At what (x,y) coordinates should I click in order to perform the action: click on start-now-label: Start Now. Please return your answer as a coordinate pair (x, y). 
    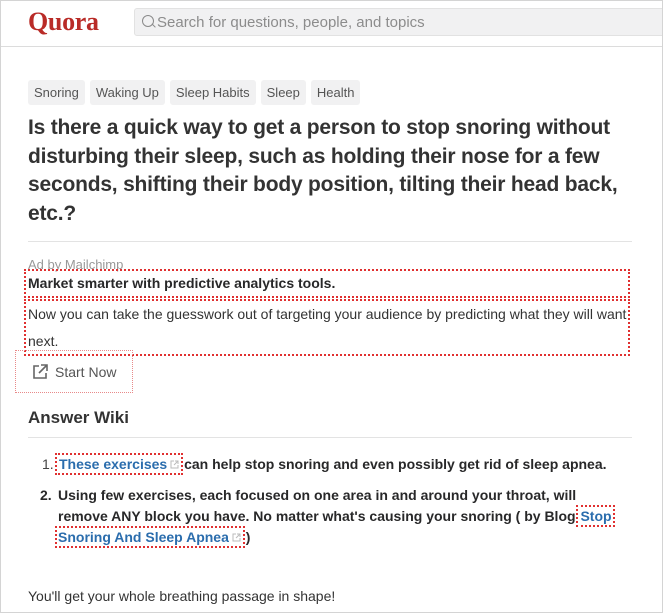
    Looking at the image, I should click on (86, 371).